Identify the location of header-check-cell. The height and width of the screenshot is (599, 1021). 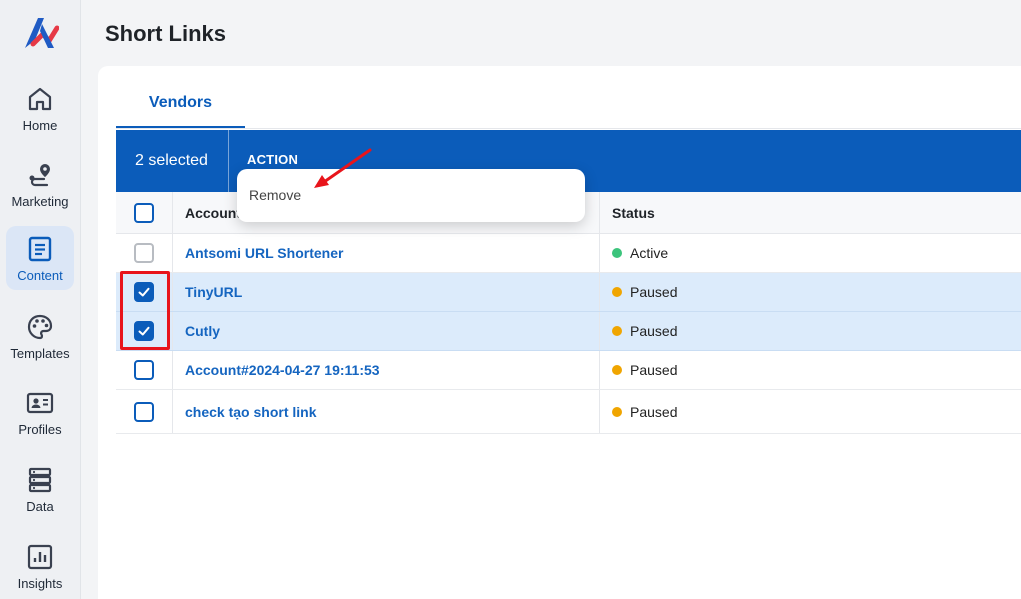
(144, 212).